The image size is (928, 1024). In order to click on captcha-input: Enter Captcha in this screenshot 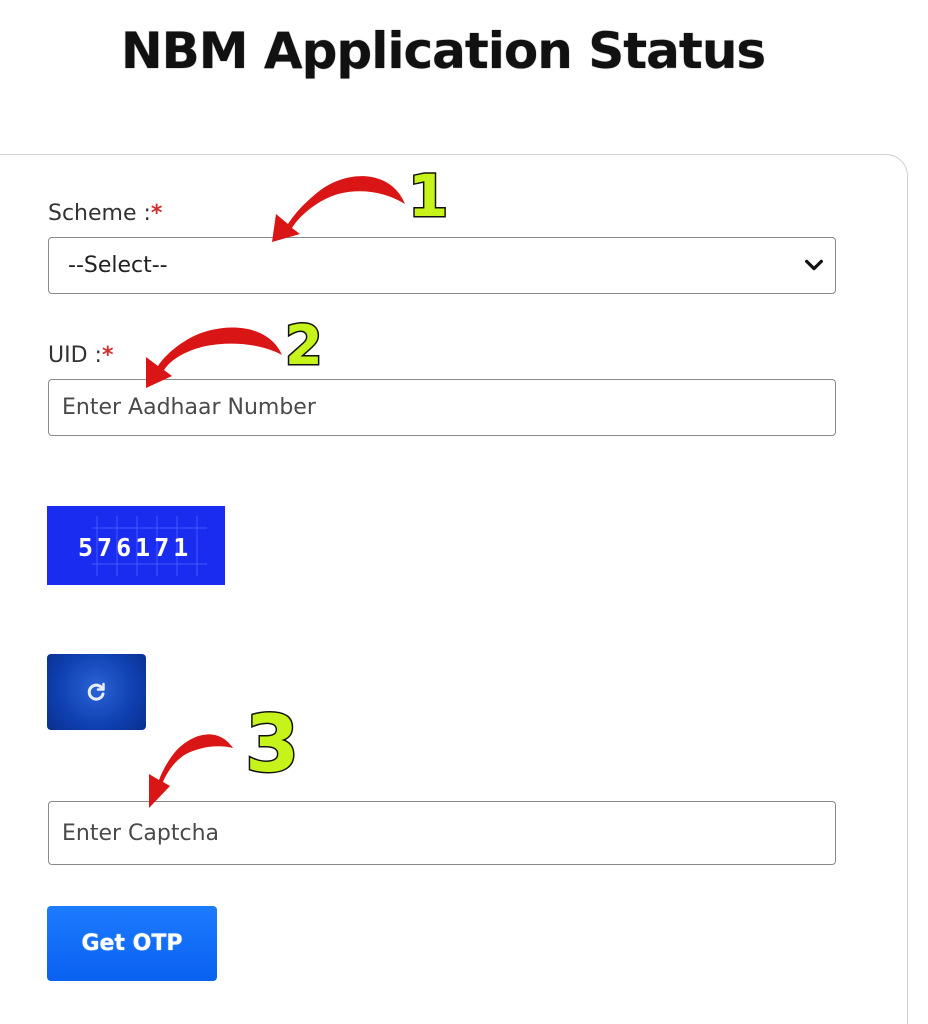, I will do `click(442, 833)`.